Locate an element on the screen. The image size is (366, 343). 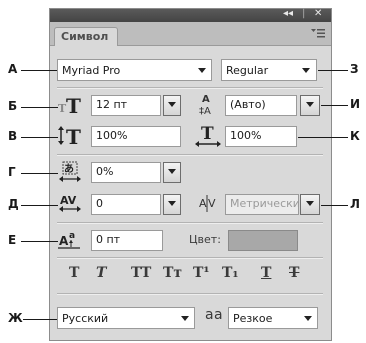
horizontal-scale-icon: T is located at coordinates (208, 135).